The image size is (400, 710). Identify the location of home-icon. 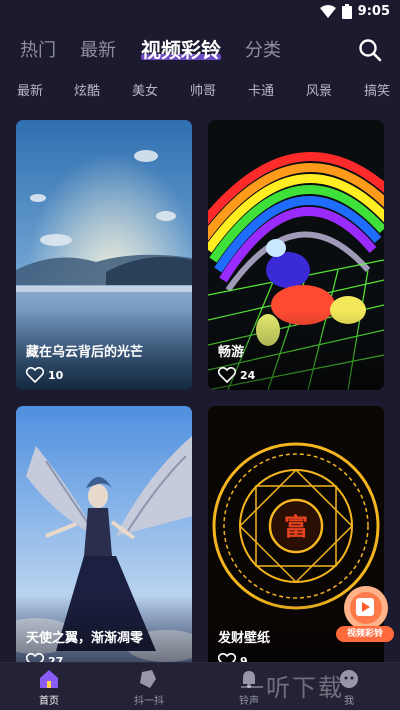
(49, 679).